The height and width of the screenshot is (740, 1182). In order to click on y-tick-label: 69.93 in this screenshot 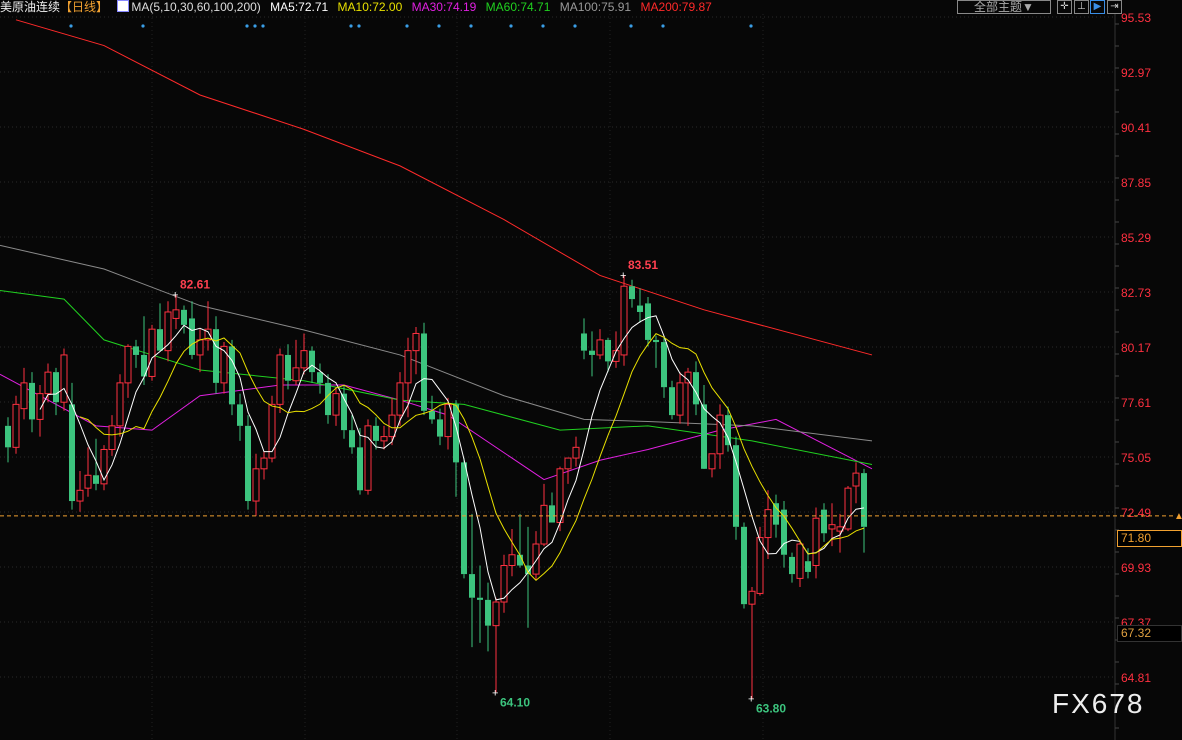, I will do `click(1136, 568)`.